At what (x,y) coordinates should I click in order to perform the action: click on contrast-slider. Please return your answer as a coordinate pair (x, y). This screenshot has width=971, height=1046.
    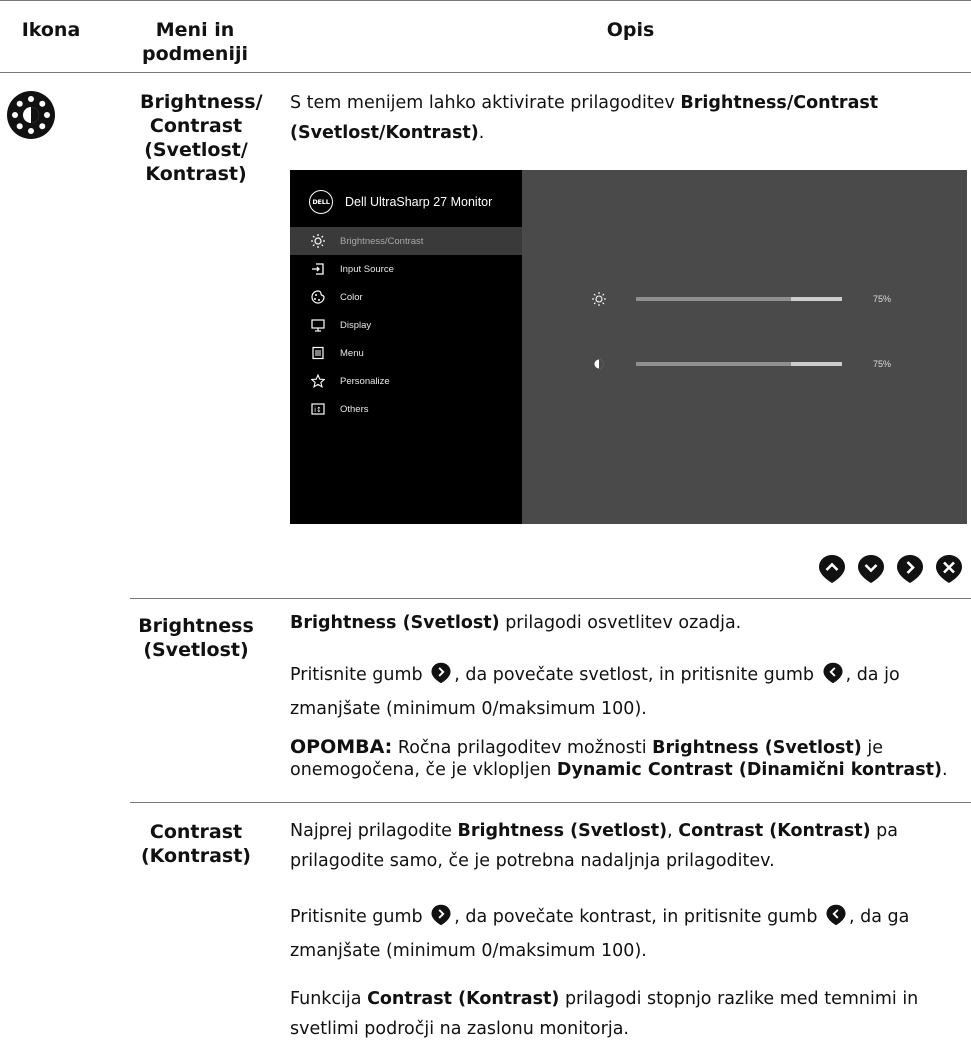
    Looking at the image, I should click on (739, 364).